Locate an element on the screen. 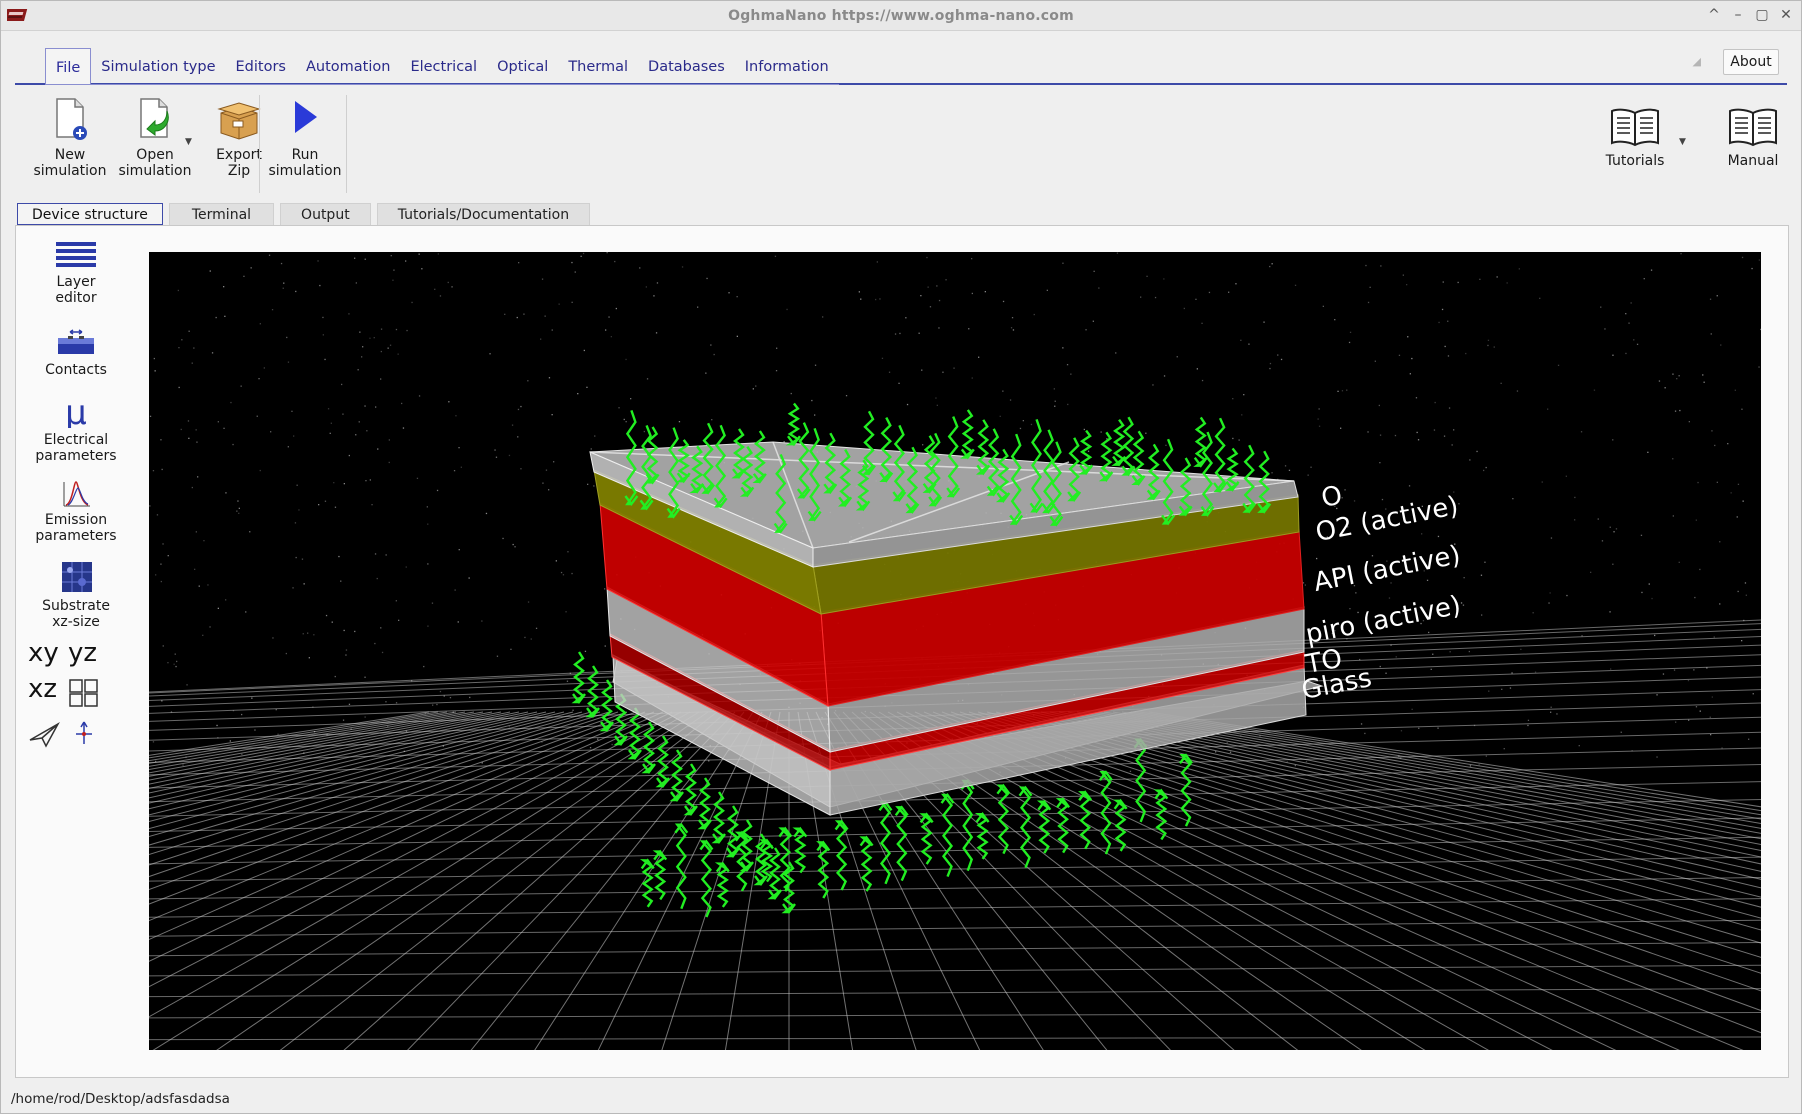  emission-parameters-button: Emission parameters is located at coordinates (76, 511).